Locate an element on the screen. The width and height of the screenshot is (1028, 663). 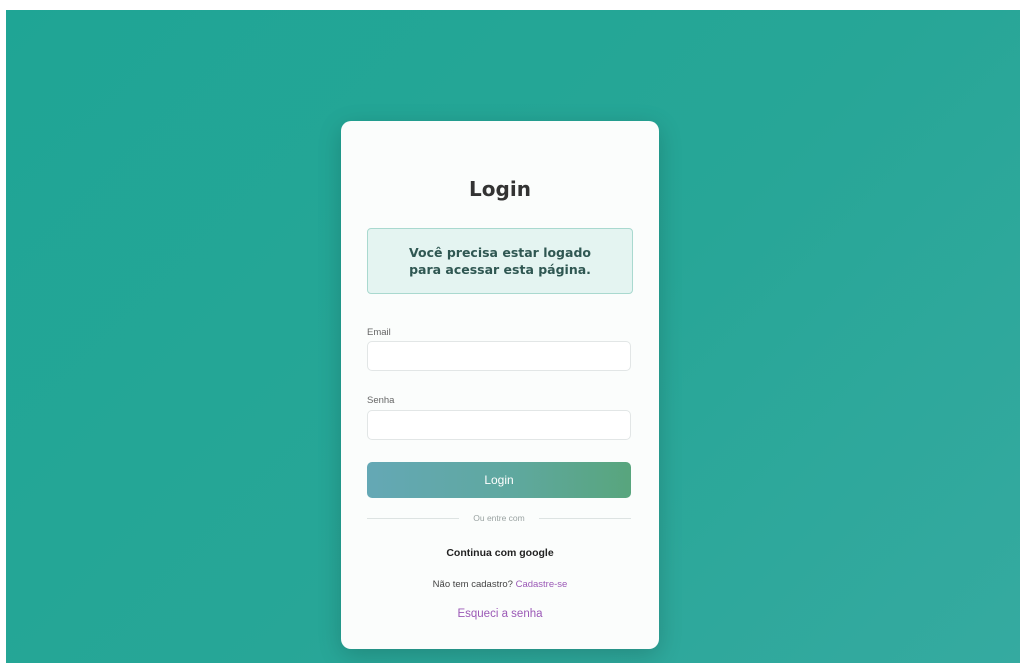
divider-text: Ou entre com is located at coordinates (499, 518).